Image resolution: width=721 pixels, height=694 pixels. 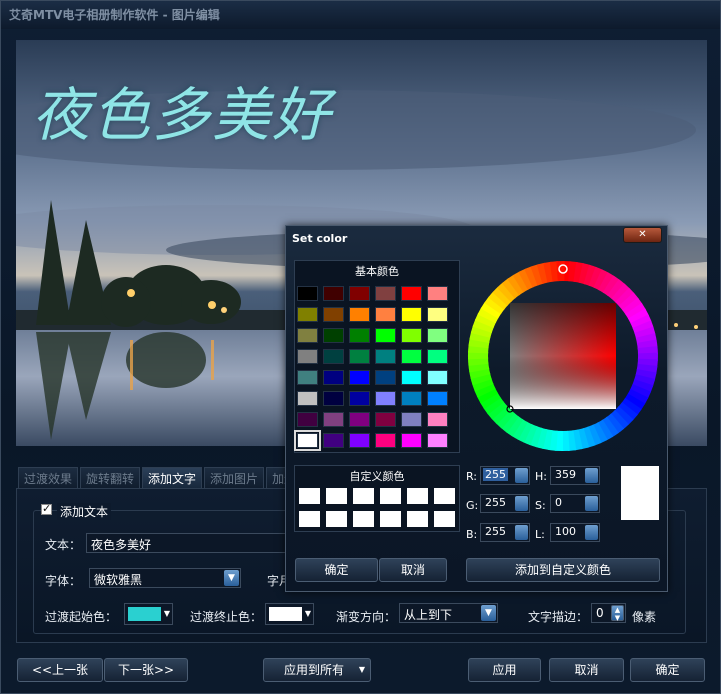 I want to click on b-input: 255, so click(x=505, y=532).